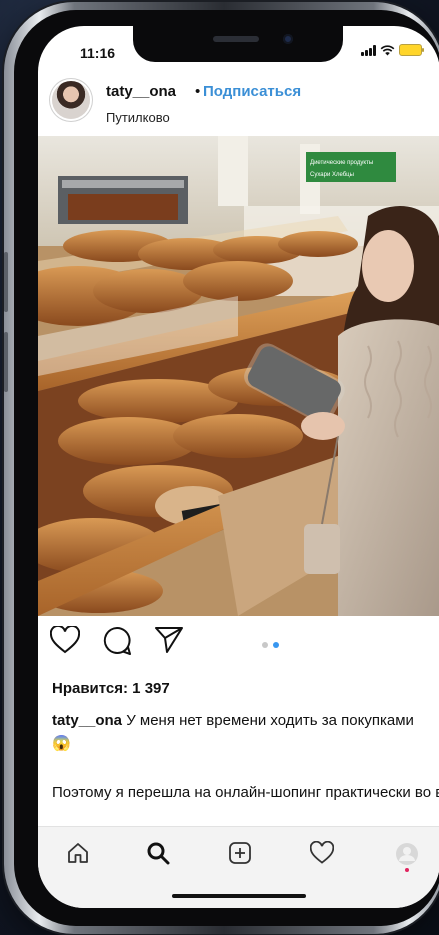 This screenshot has width=439, height=935. What do you see at coordinates (240, 853) in the screenshot?
I see `add-post-icon` at bounding box center [240, 853].